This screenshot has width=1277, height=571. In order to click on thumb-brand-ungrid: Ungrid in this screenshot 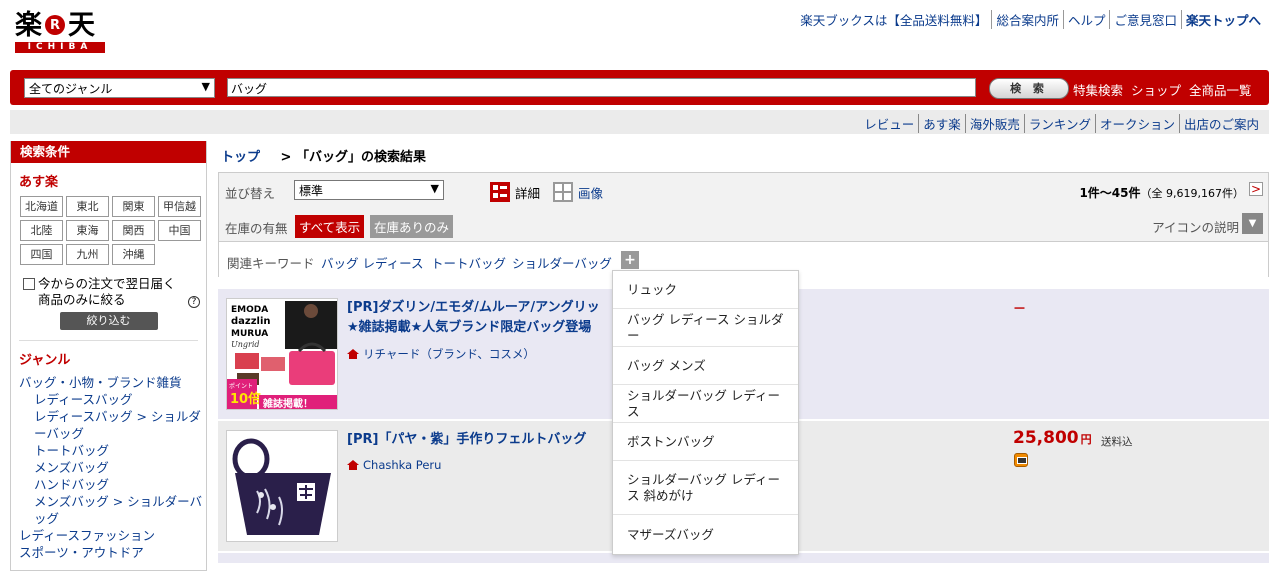, I will do `click(245, 344)`.